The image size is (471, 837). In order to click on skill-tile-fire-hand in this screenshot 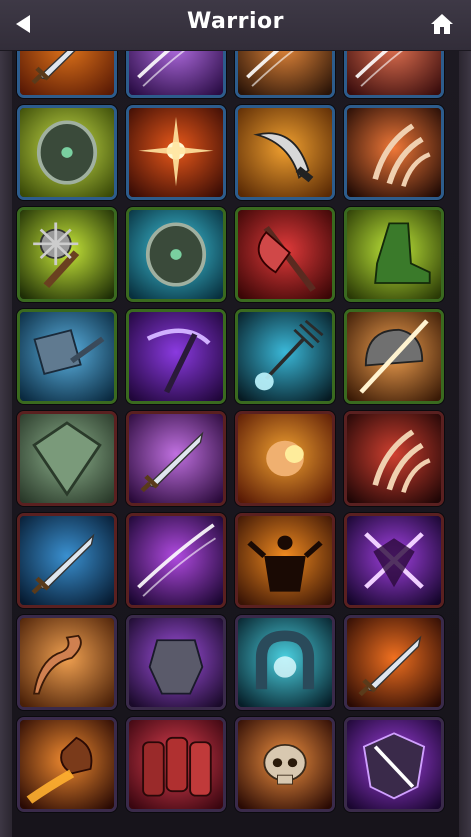, I will do `click(285, 458)`.